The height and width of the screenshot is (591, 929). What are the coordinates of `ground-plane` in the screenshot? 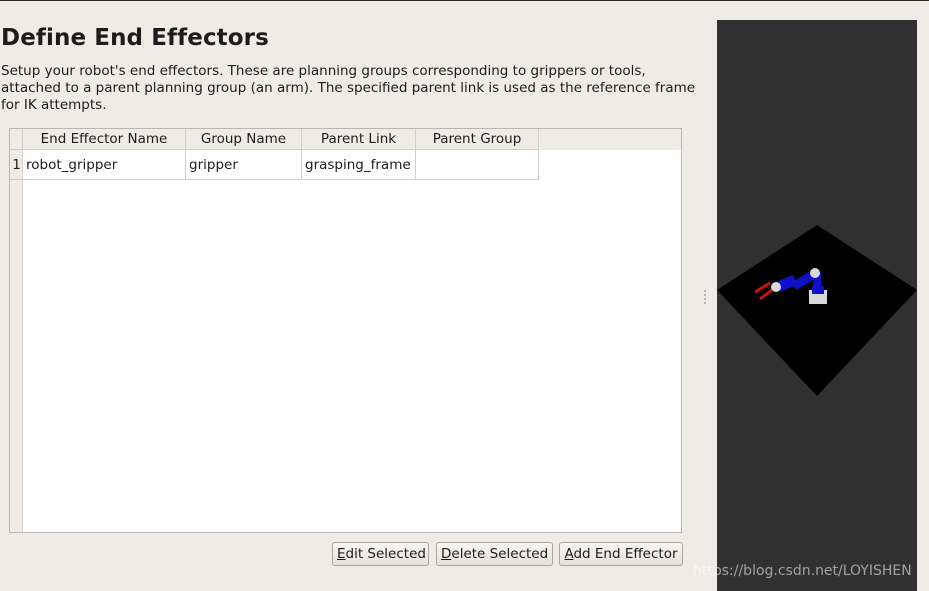 It's located at (817, 310).